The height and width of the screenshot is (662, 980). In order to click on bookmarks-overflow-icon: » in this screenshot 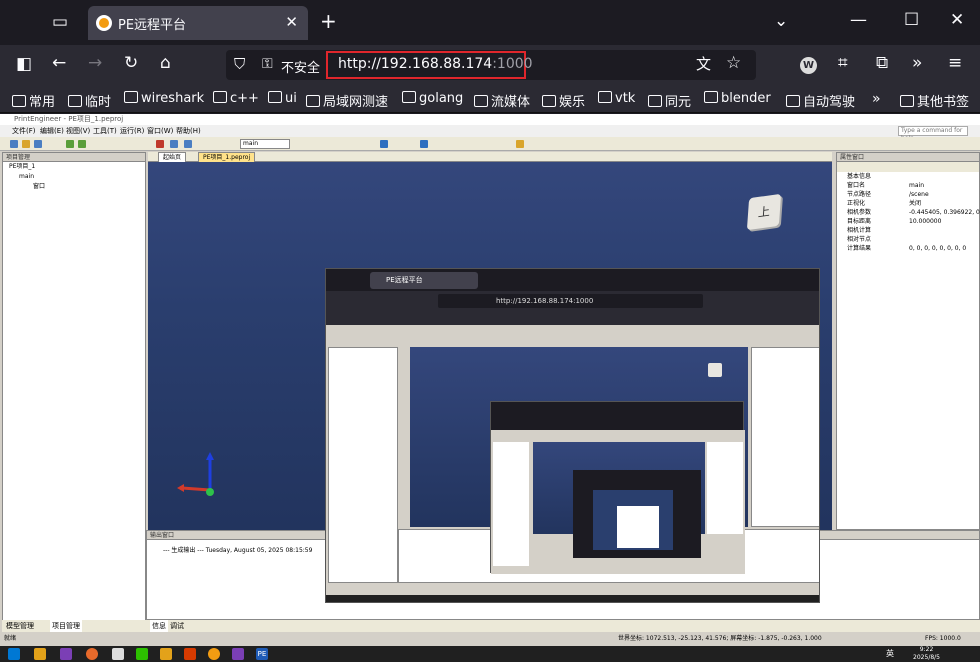, I will do `click(876, 99)`.